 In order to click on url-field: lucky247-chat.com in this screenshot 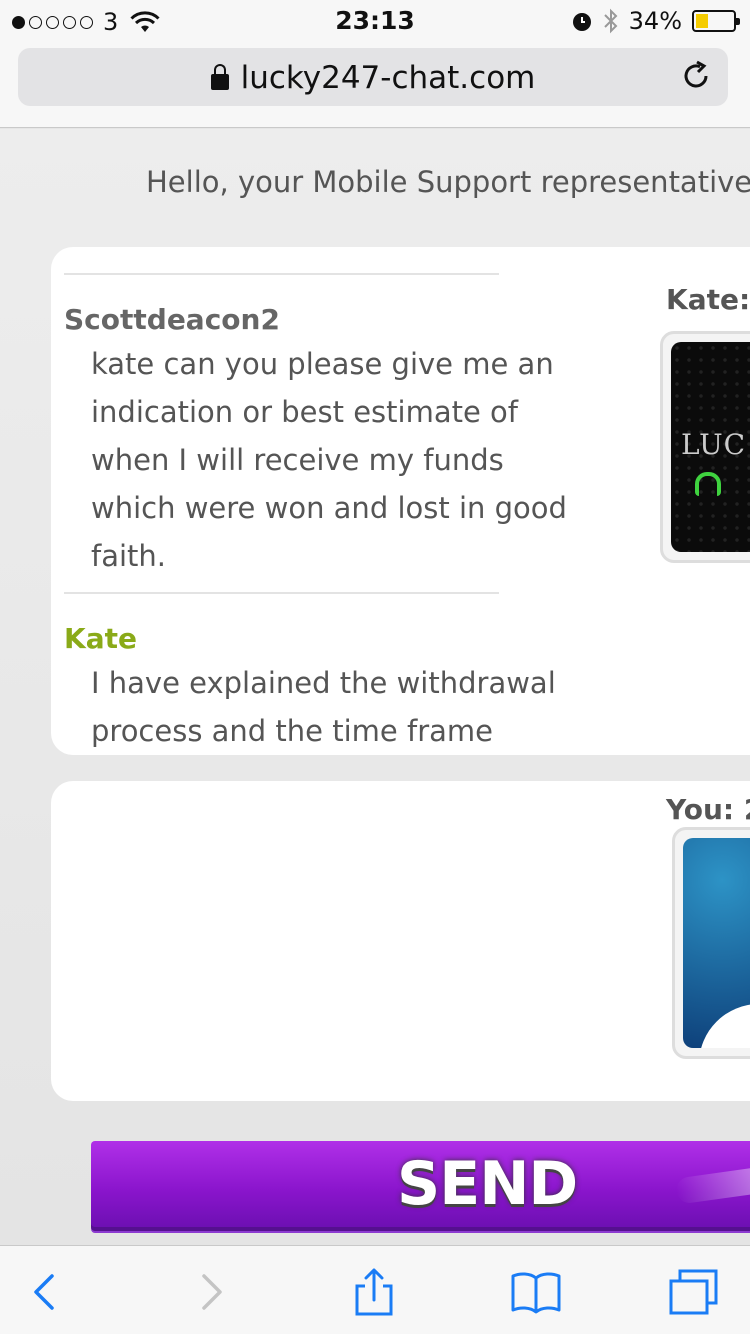, I will do `click(373, 77)`.